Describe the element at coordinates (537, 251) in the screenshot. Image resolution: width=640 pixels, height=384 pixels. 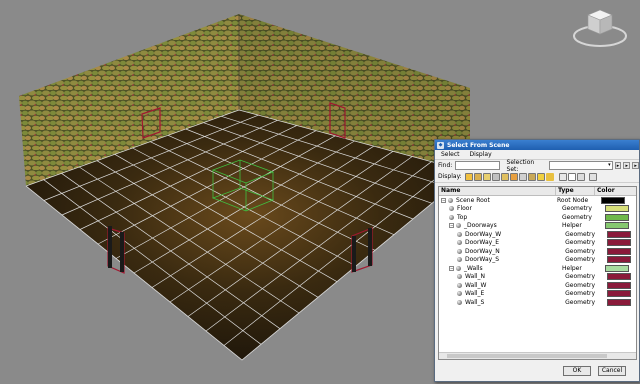
I see `list-item: DoorWay_N Geometry` at that location.